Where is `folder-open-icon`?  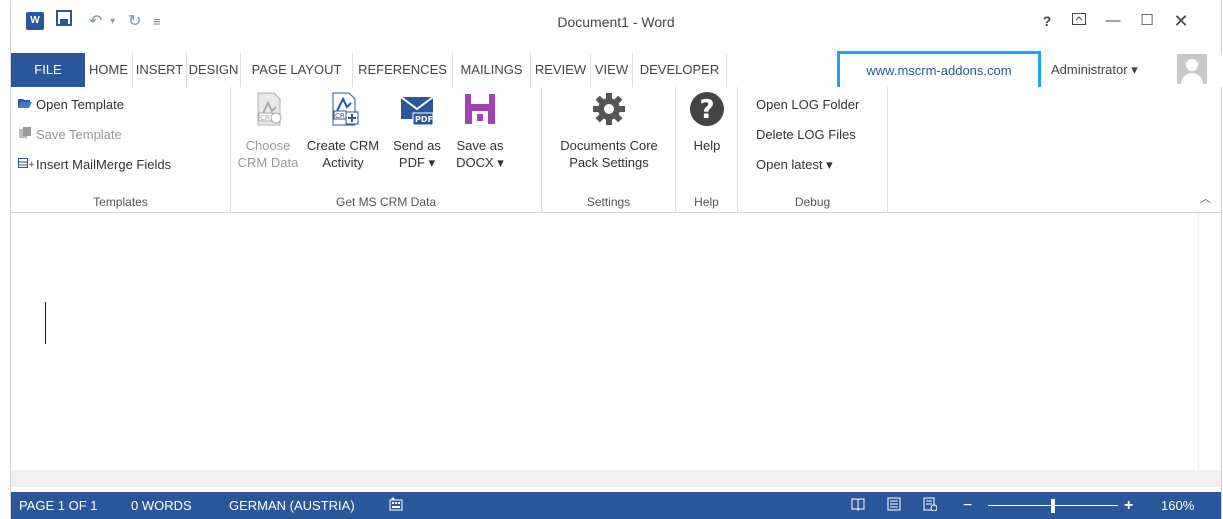
folder-open-icon is located at coordinates (27, 105).